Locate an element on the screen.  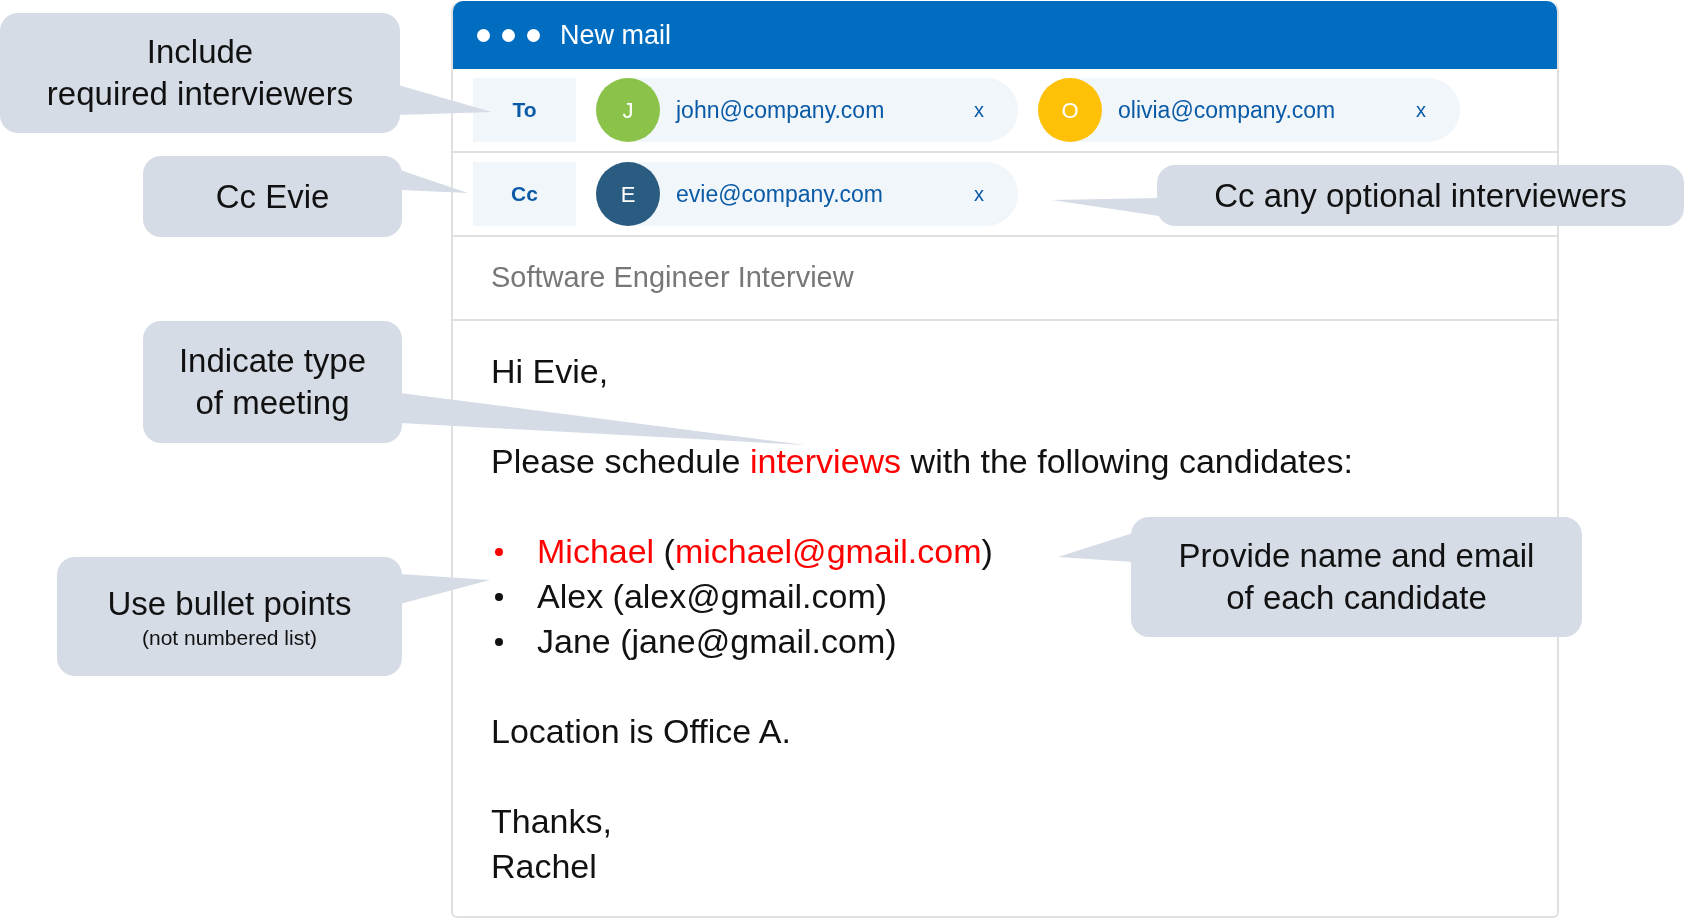
callout-text: Include required interviewers is located at coordinates (200, 73).